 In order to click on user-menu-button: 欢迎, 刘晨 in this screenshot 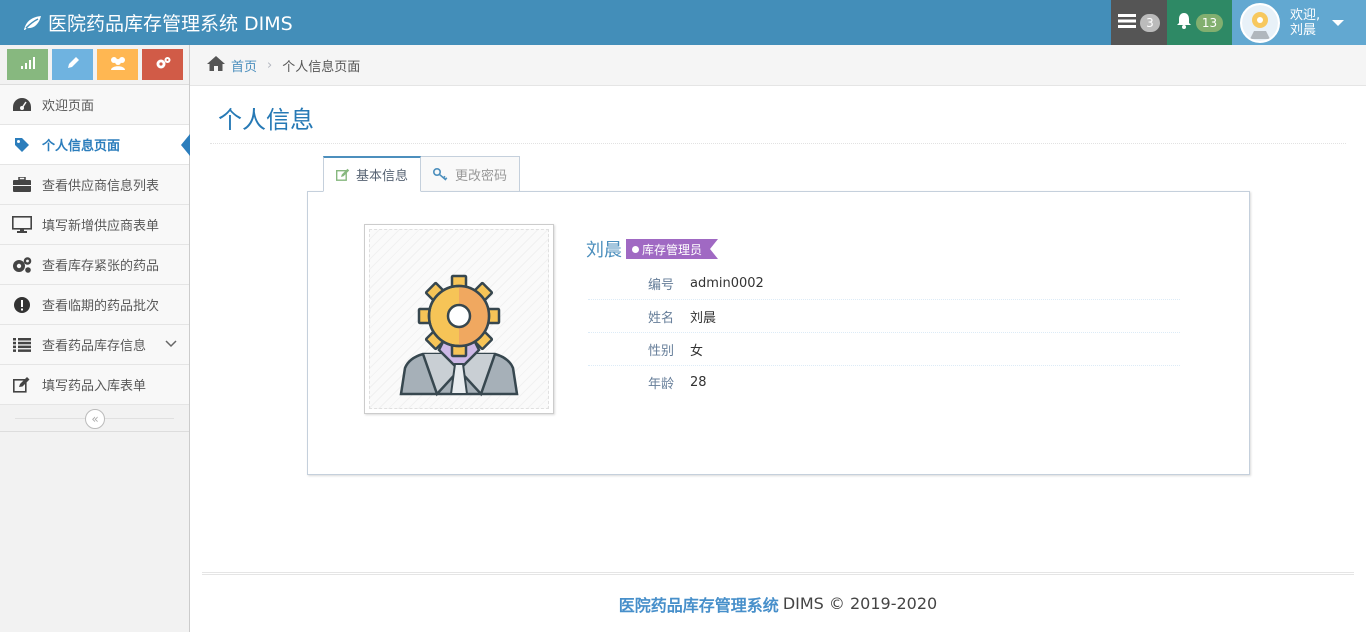, I will do `click(1299, 22)`.